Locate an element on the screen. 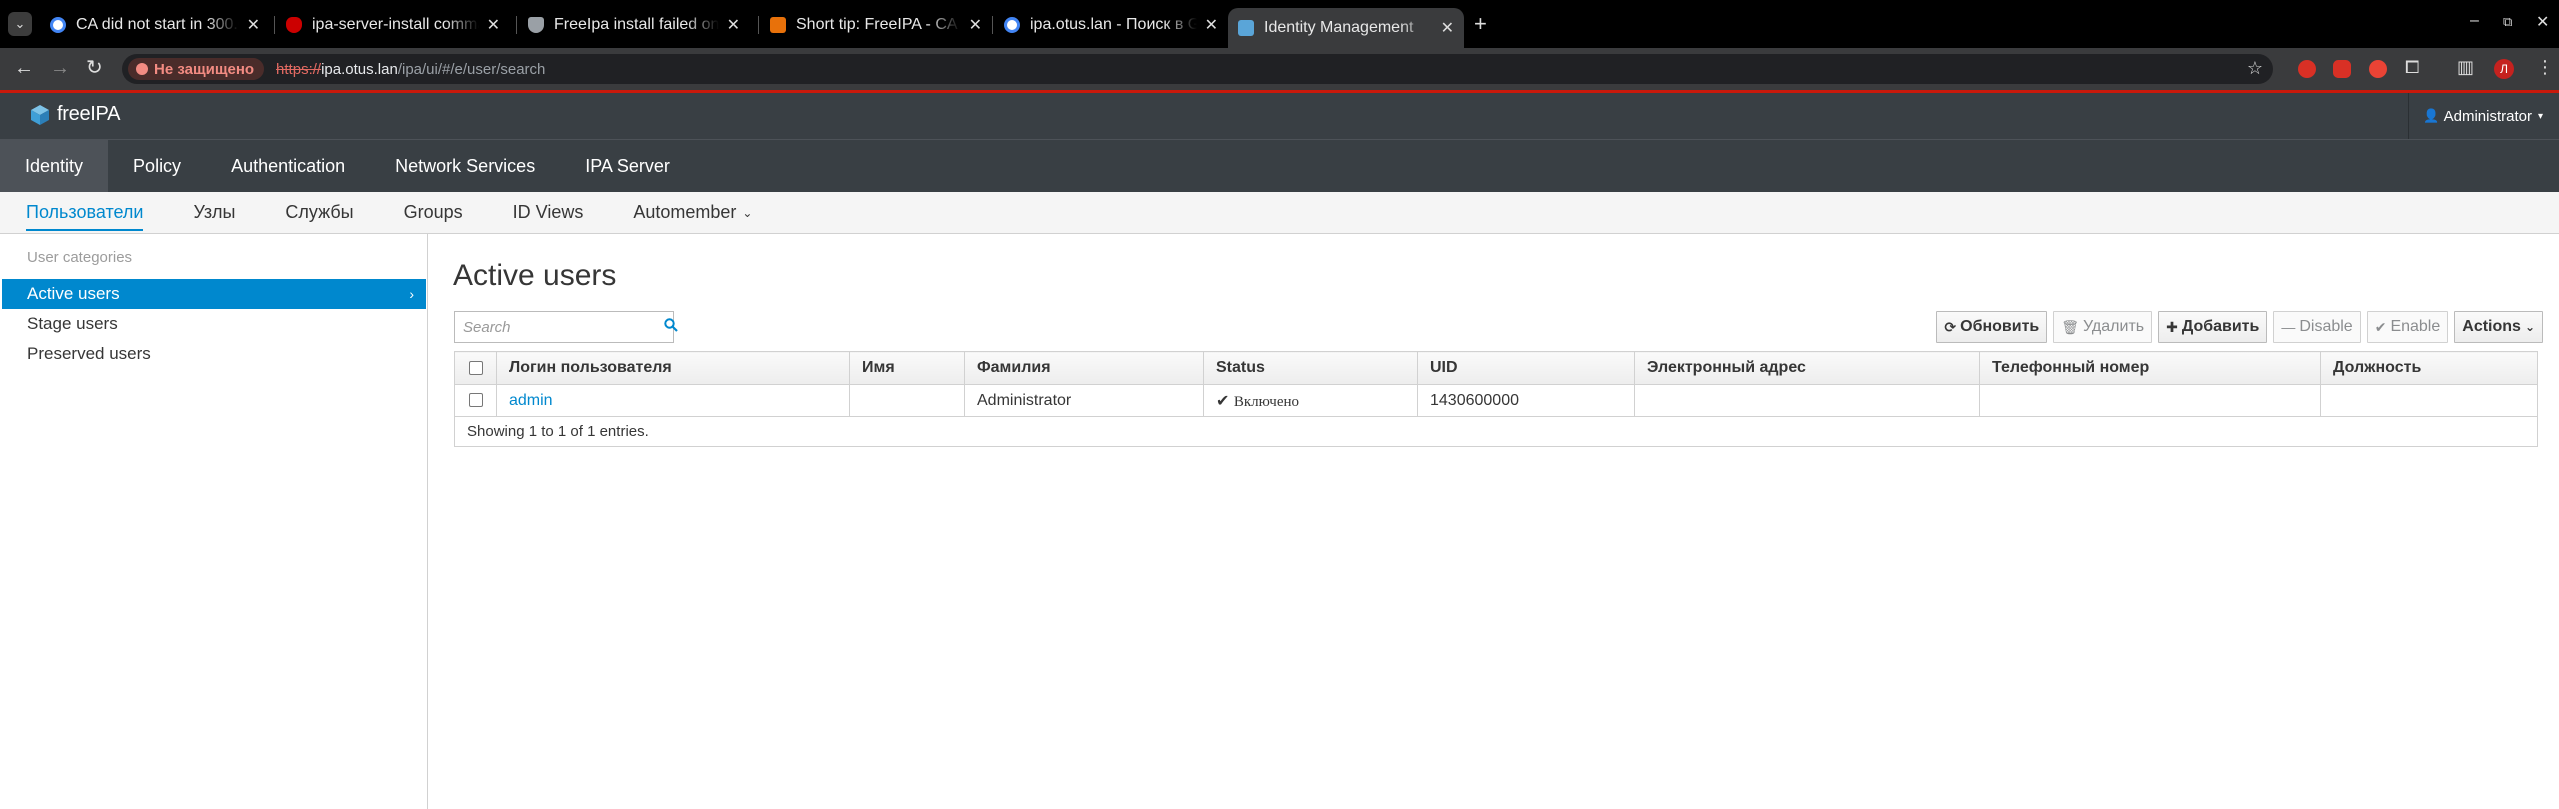 This screenshot has width=2559, height=809. user-menu: 👤 Administrator ▾ is located at coordinates (2475, 116).